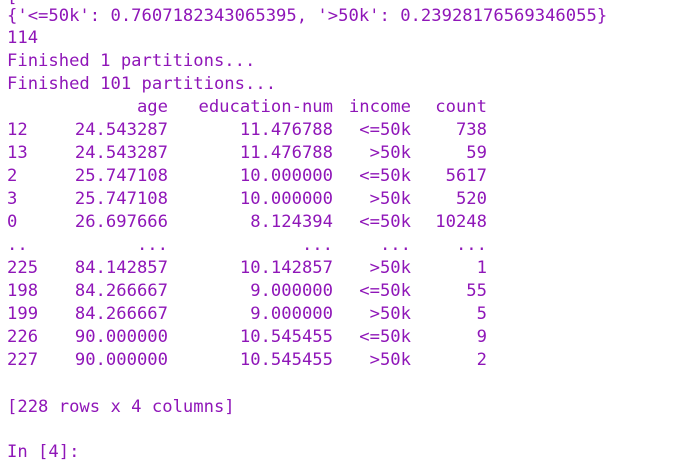  I want to click on education-num-cell: 10.142857, so click(286, 268).